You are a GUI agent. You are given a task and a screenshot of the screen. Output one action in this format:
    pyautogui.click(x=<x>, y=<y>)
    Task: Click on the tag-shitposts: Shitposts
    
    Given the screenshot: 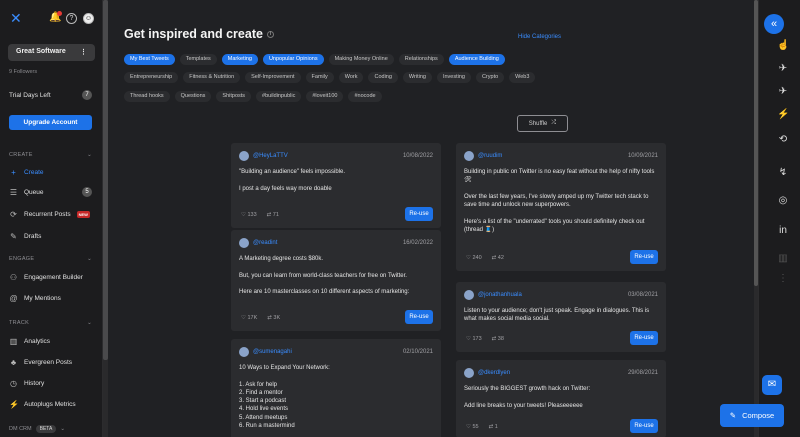 What is the action you would take?
    pyautogui.click(x=233, y=96)
    